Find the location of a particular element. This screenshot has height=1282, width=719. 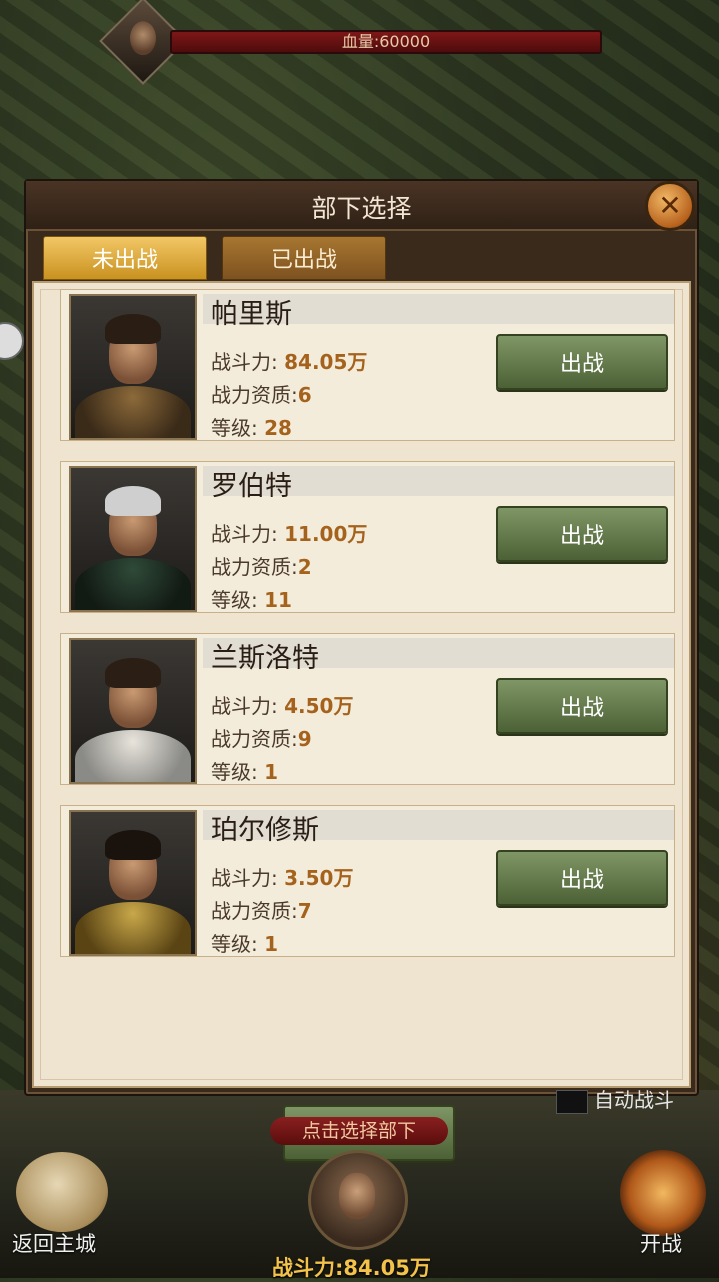

stat-aptitude: 战力资质:7 is located at coordinates (261, 911).